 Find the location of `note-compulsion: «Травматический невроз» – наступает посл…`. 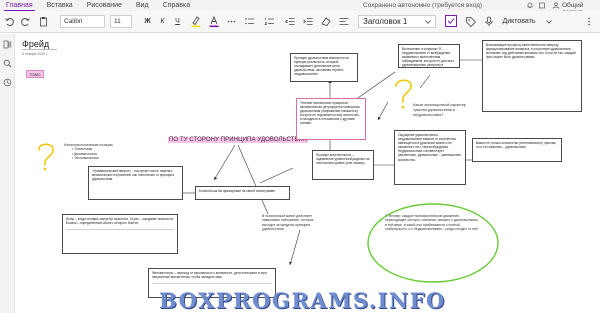

note-compulsion: «Травматический невроз» – наступает посл… is located at coordinates (135, 183).